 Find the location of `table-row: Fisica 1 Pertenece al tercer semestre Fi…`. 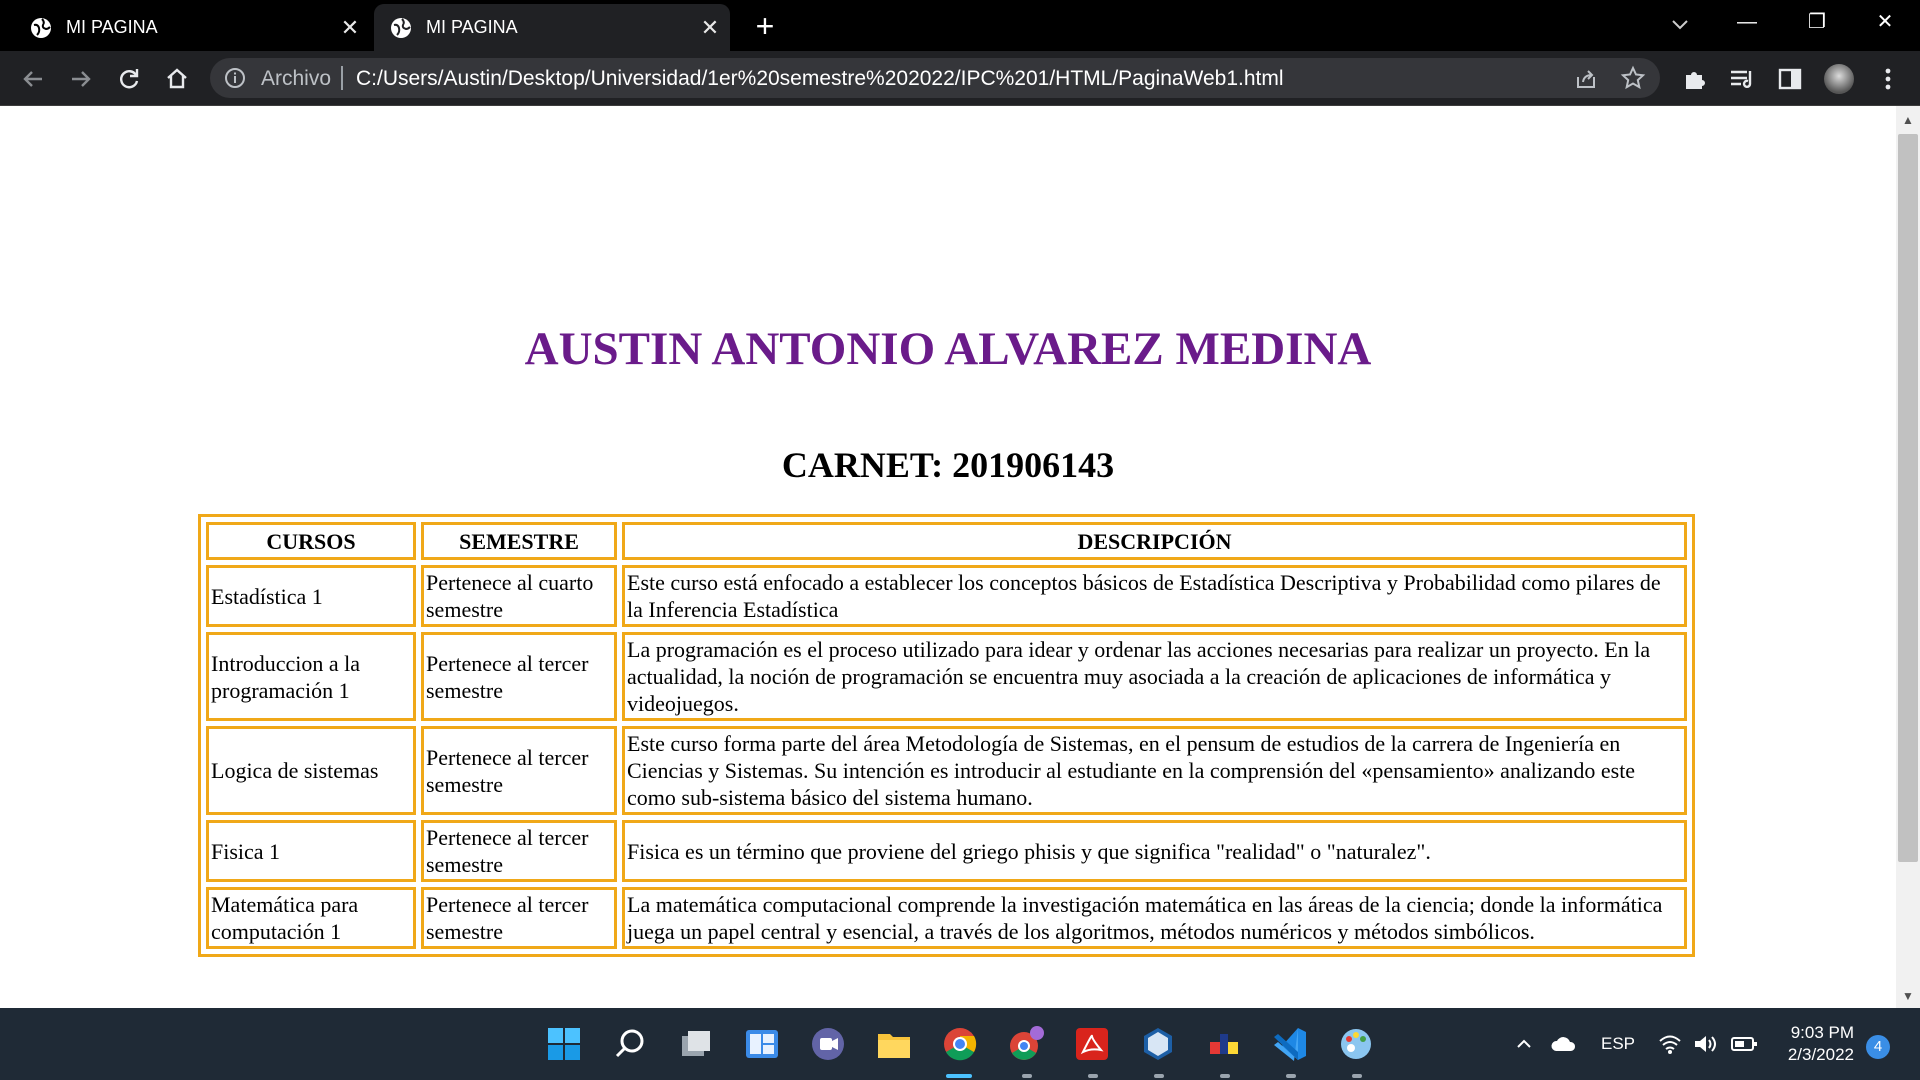

table-row: Fisica 1 Pertenece al tercer semestre Fi… is located at coordinates (946, 851).